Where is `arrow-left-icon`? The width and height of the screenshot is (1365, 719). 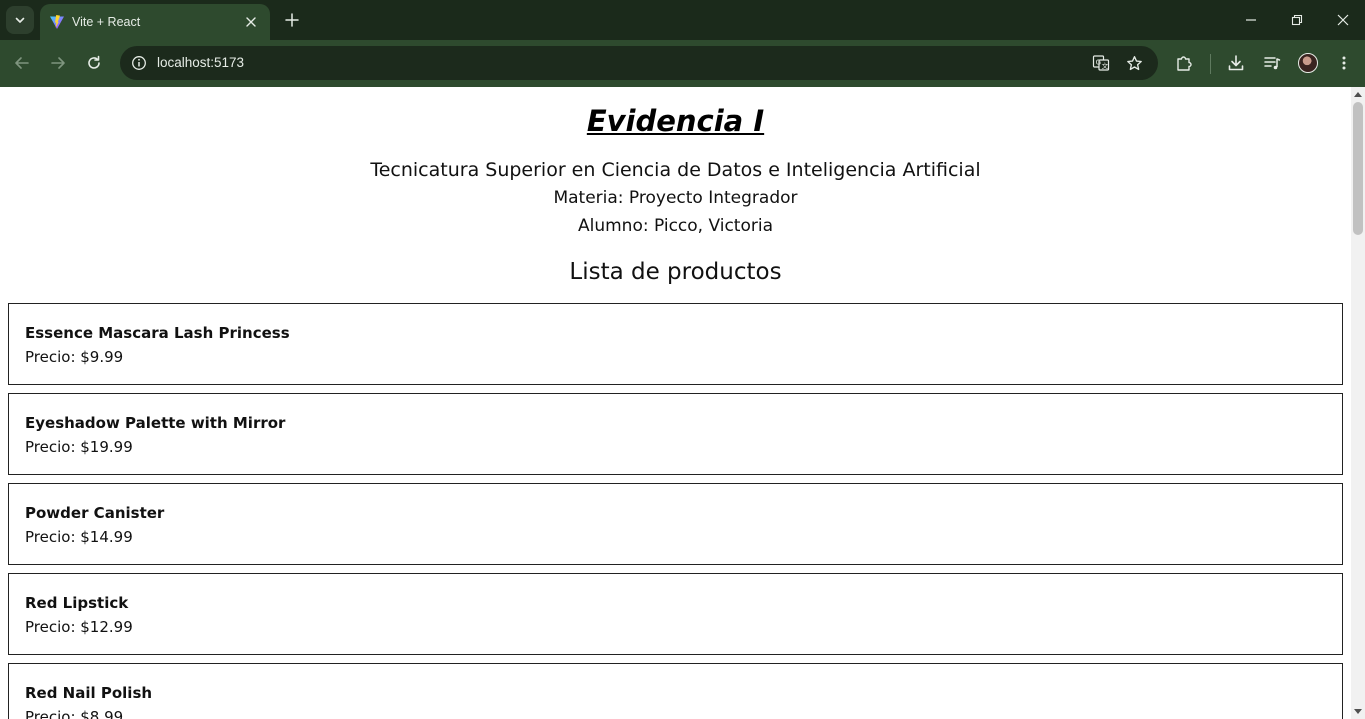
arrow-left-icon is located at coordinates (22, 63).